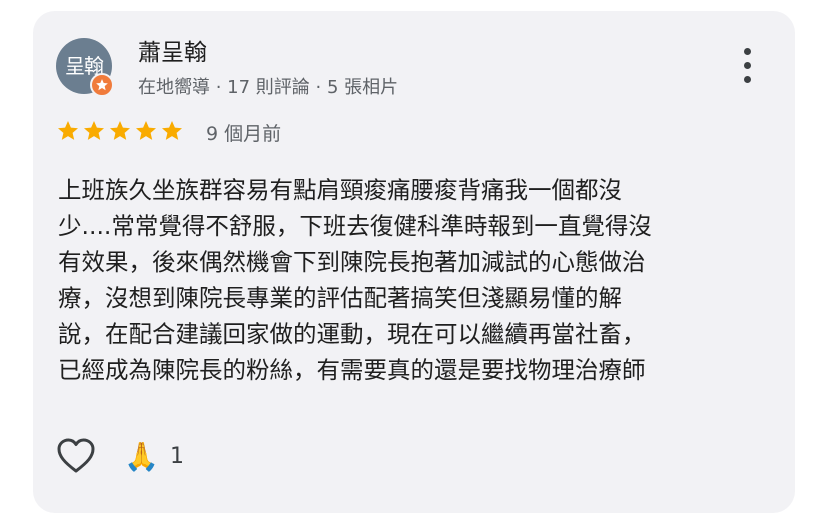  I want to click on review-text-line: 有效果，後來偶然機會下到陳院長抱著加減試的心態做治, so click(352, 262).